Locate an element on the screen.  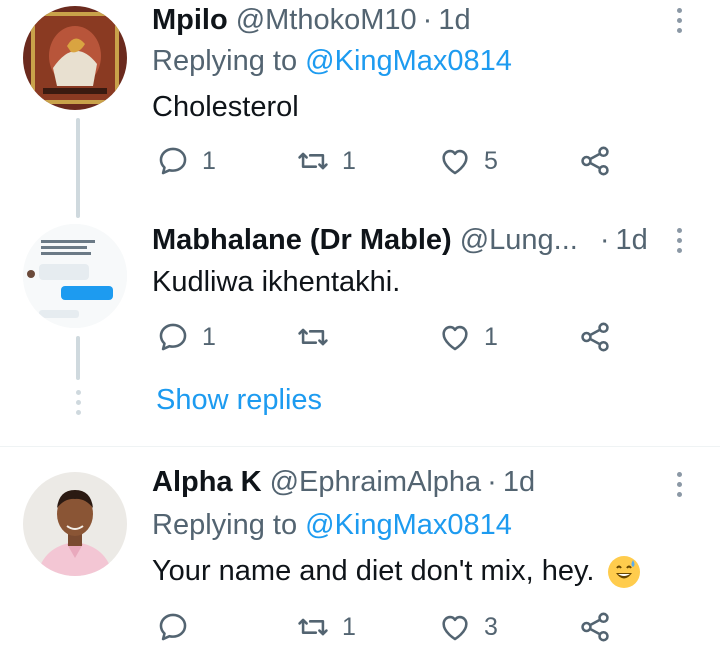
tweet-text: Kudliwa ikhentakhi. is located at coordinates (276, 282).